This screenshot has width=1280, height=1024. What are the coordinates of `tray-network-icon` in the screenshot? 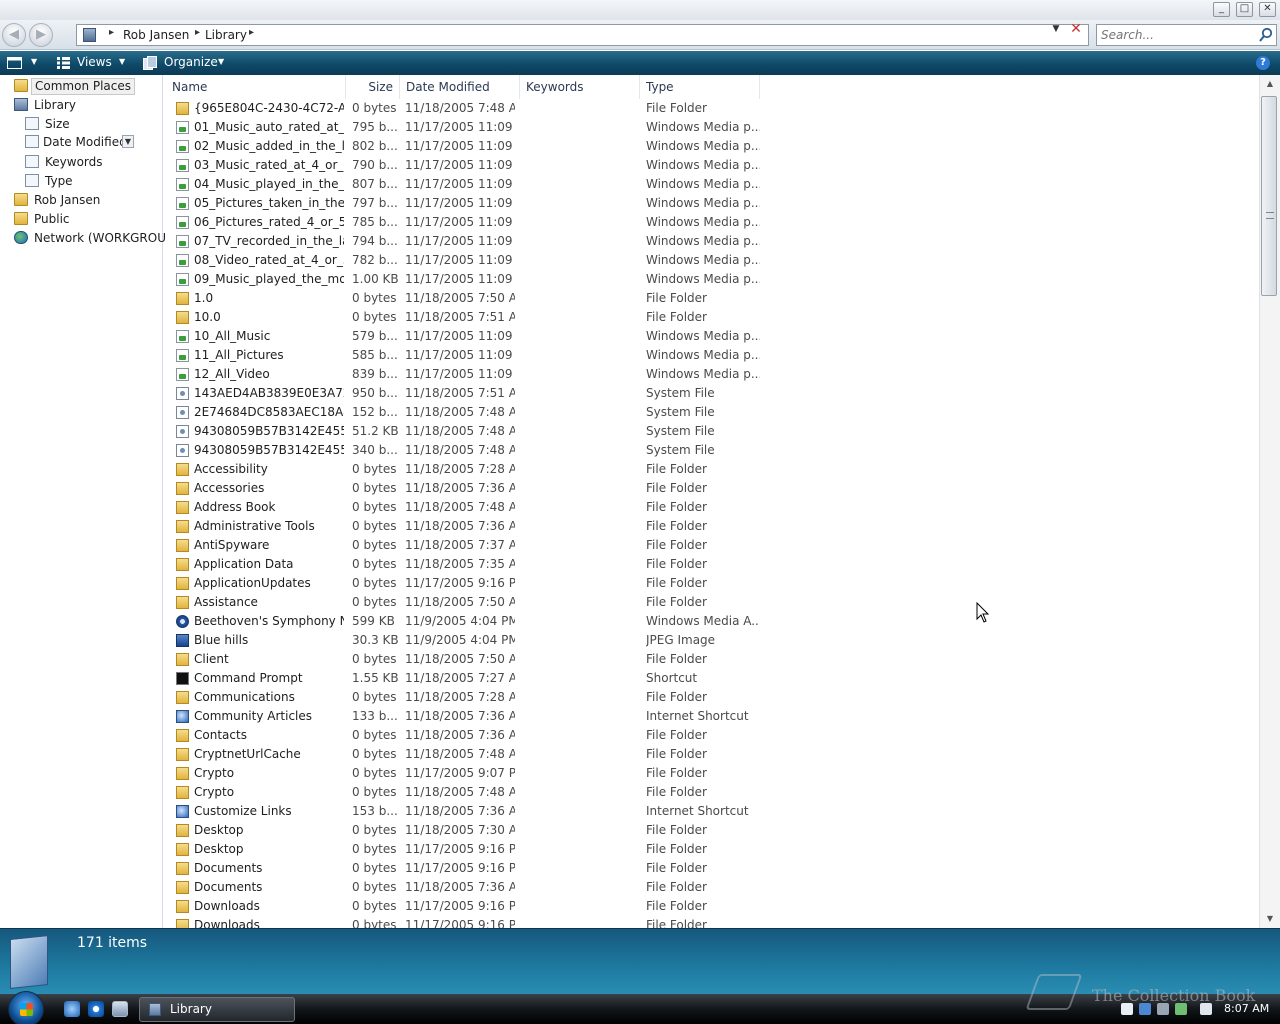 It's located at (1145, 1009).